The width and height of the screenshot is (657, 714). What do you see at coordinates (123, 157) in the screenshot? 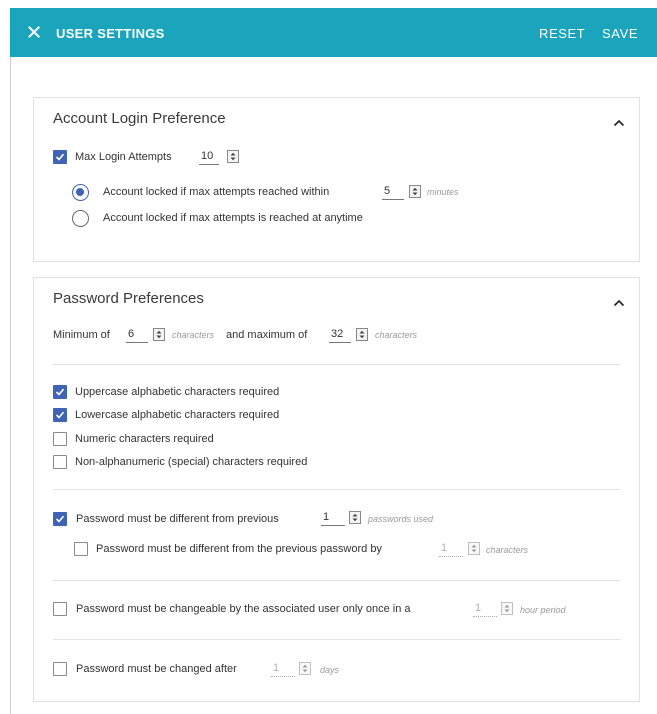
I see `max-login-attempts-label: Max Login Attempts` at bounding box center [123, 157].